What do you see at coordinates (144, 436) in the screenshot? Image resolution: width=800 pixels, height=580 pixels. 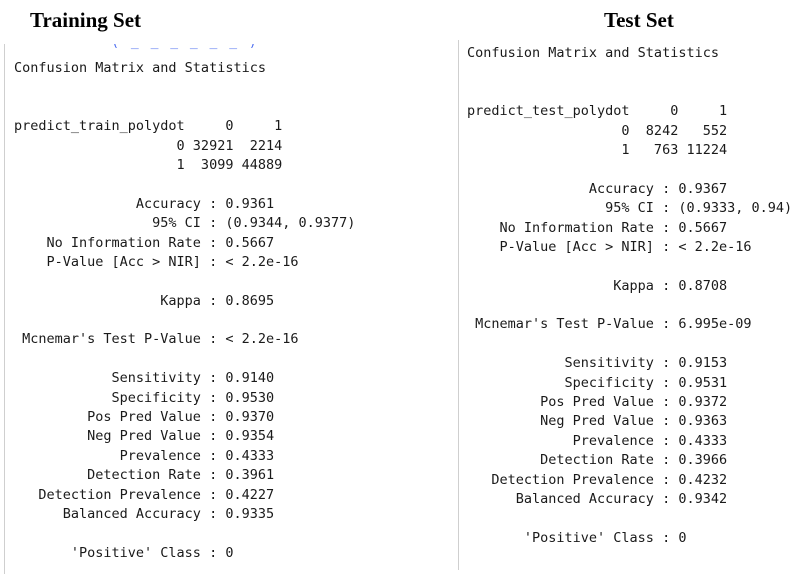 I see `console-line: Neg Pred Value : 0.9354` at bounding box center [144, 436].